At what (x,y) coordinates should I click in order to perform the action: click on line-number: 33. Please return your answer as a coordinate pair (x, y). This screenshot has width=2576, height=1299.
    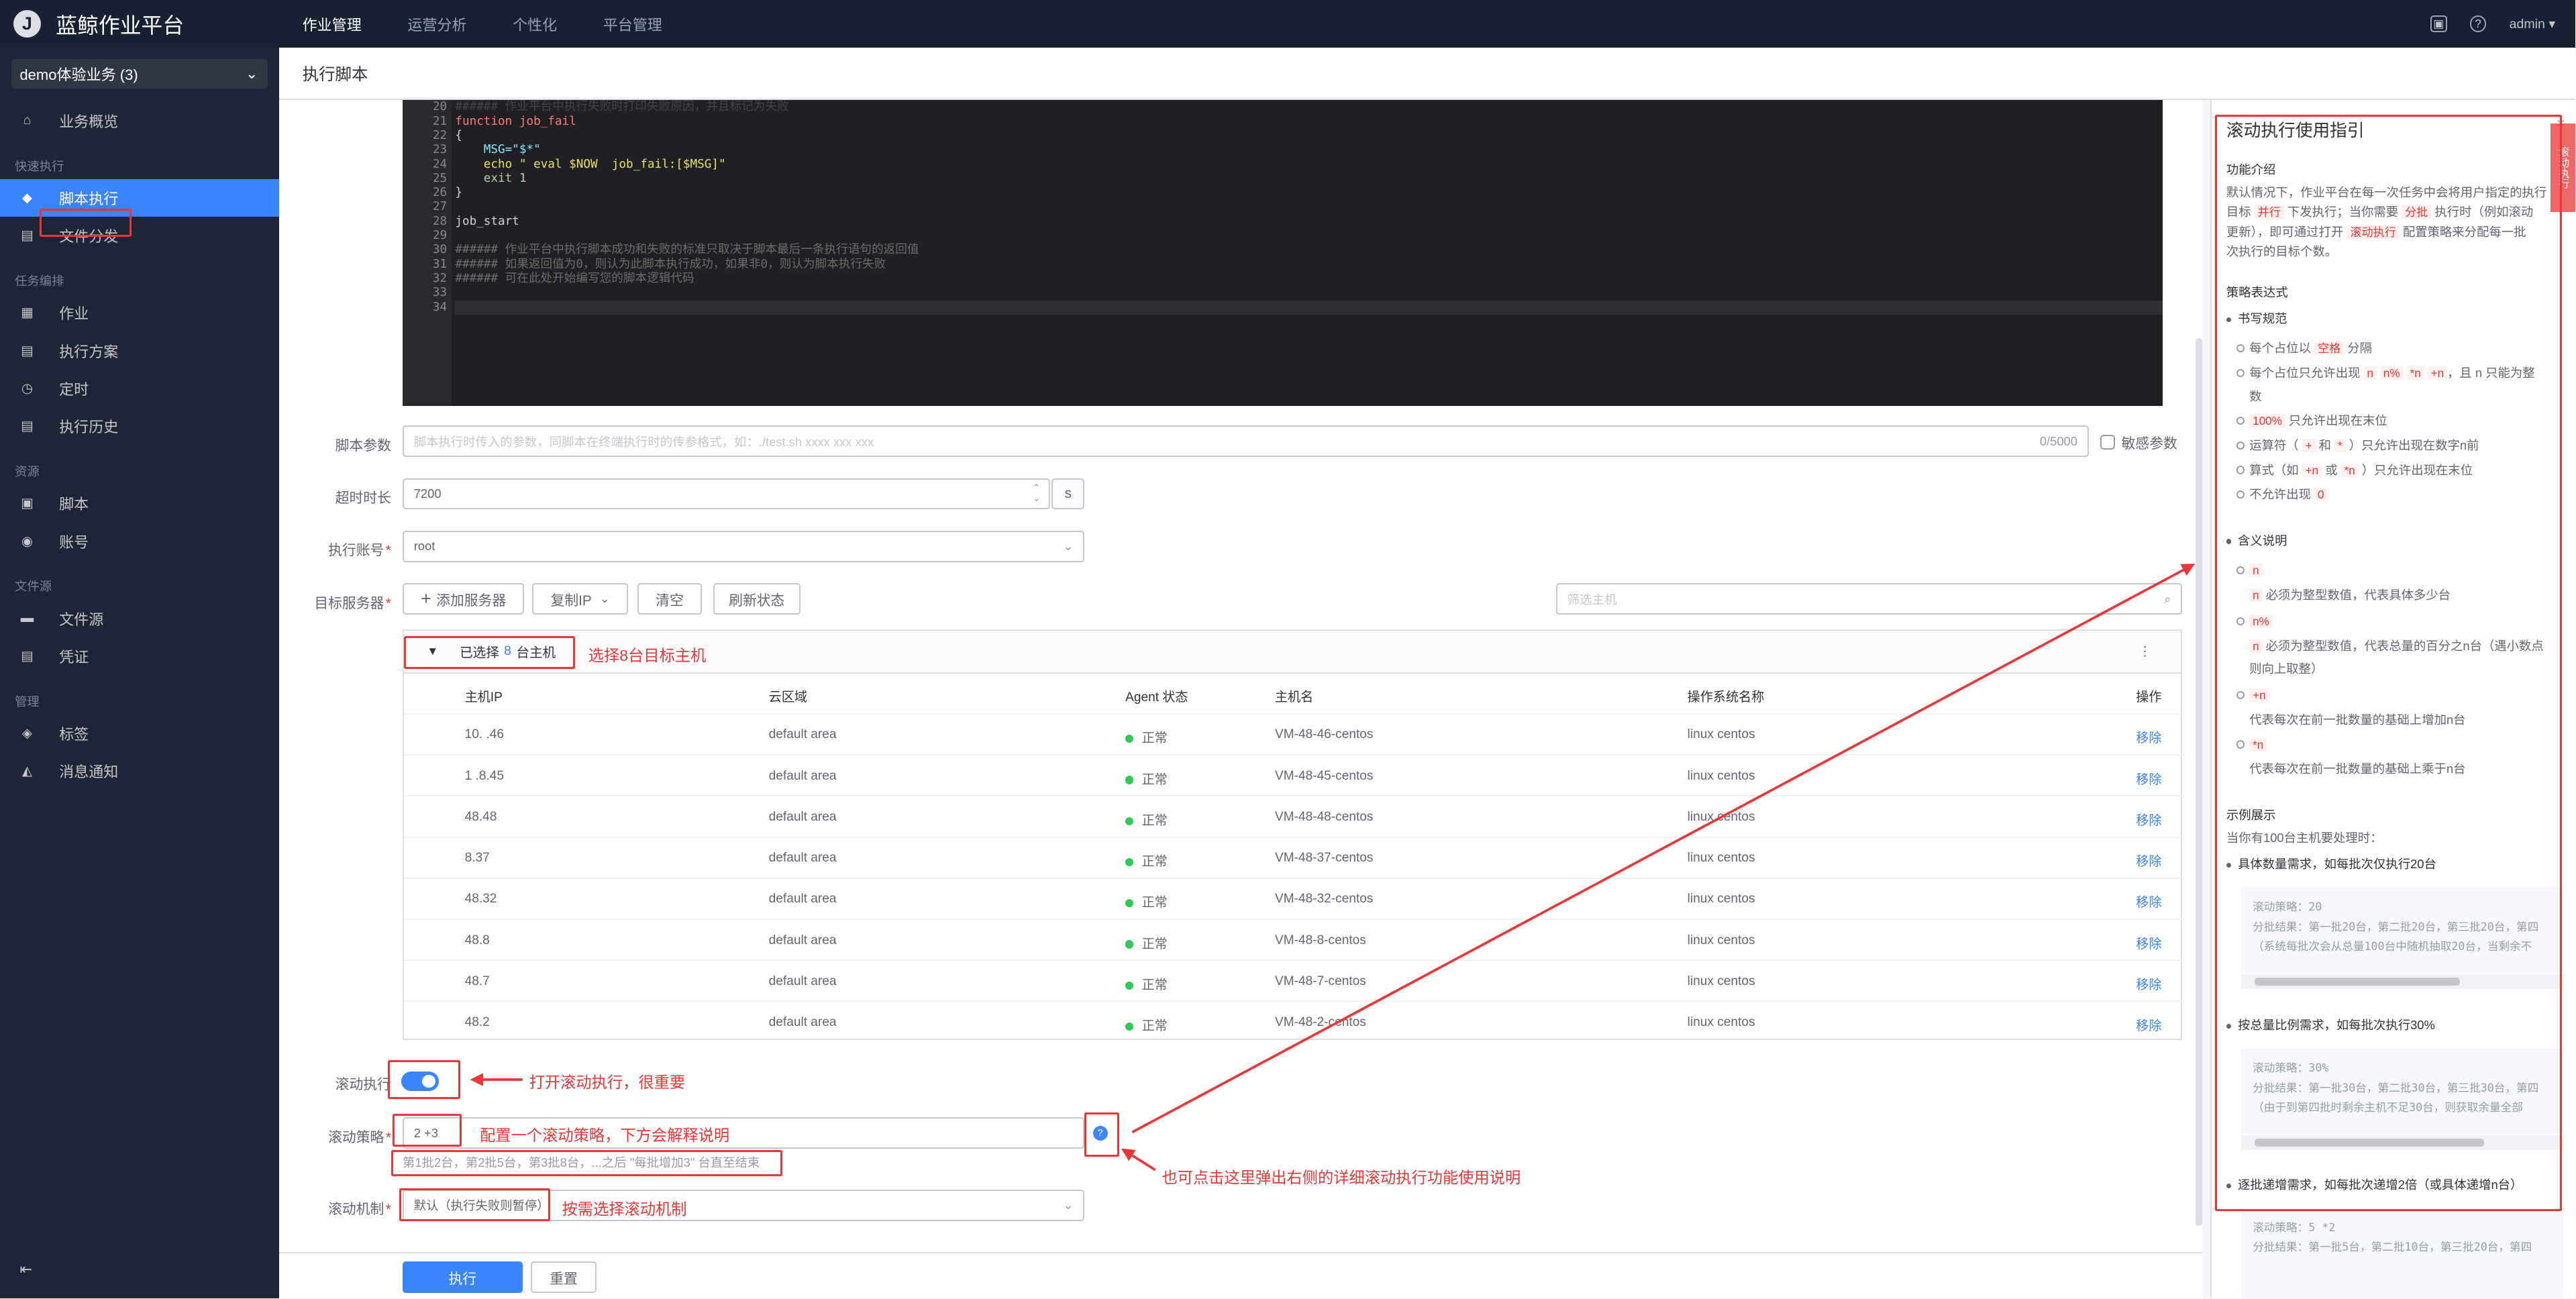
    Looking at the image, I should click on (440, 293).